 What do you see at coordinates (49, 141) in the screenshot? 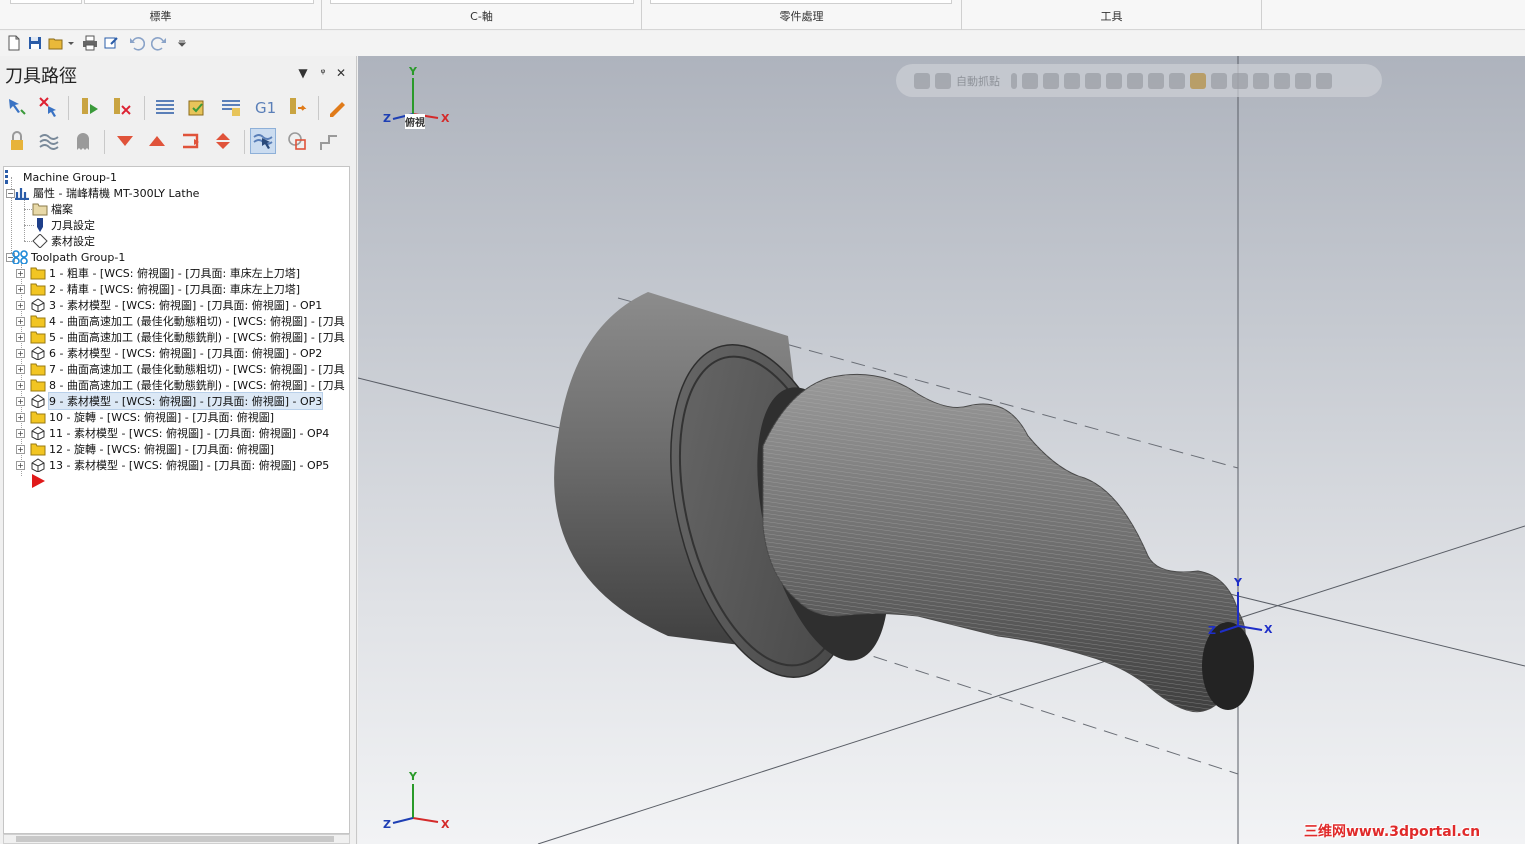
I see `toggle-display-button` at bounding box center [49, 141].